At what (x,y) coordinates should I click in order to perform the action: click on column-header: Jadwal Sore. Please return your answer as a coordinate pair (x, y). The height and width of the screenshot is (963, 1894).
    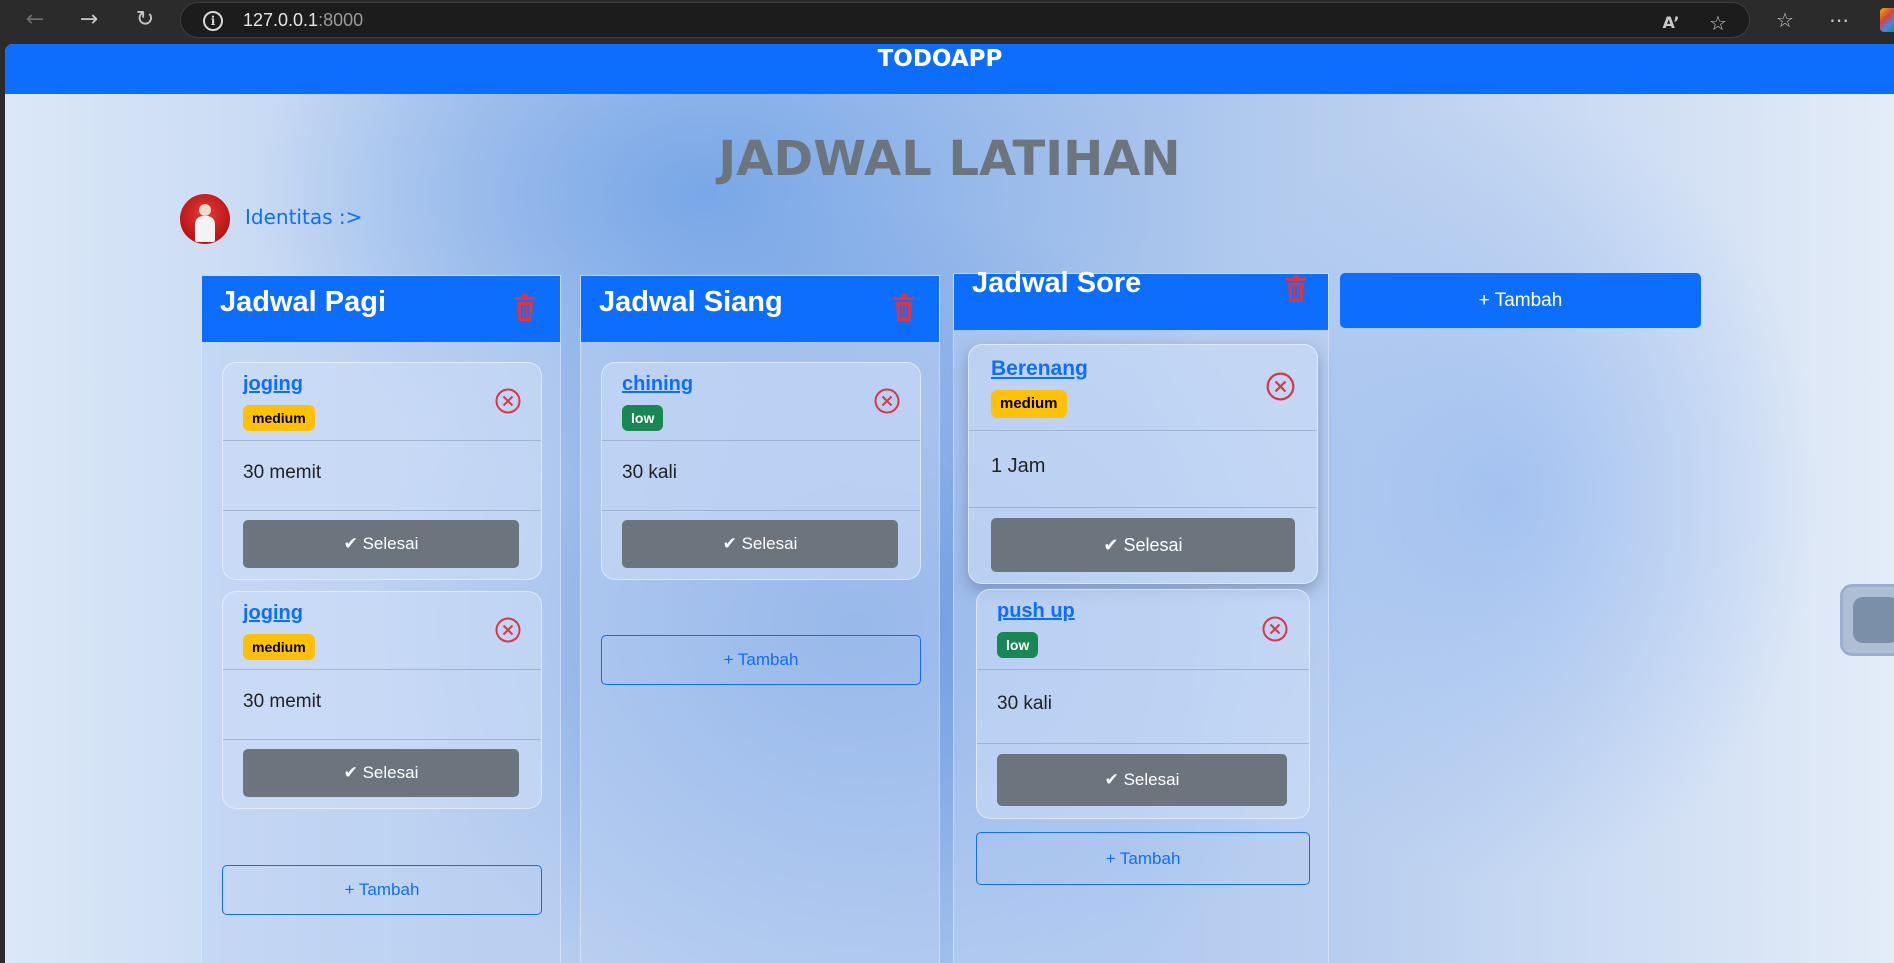
    Looking at the image, I should click on (1141, 298).